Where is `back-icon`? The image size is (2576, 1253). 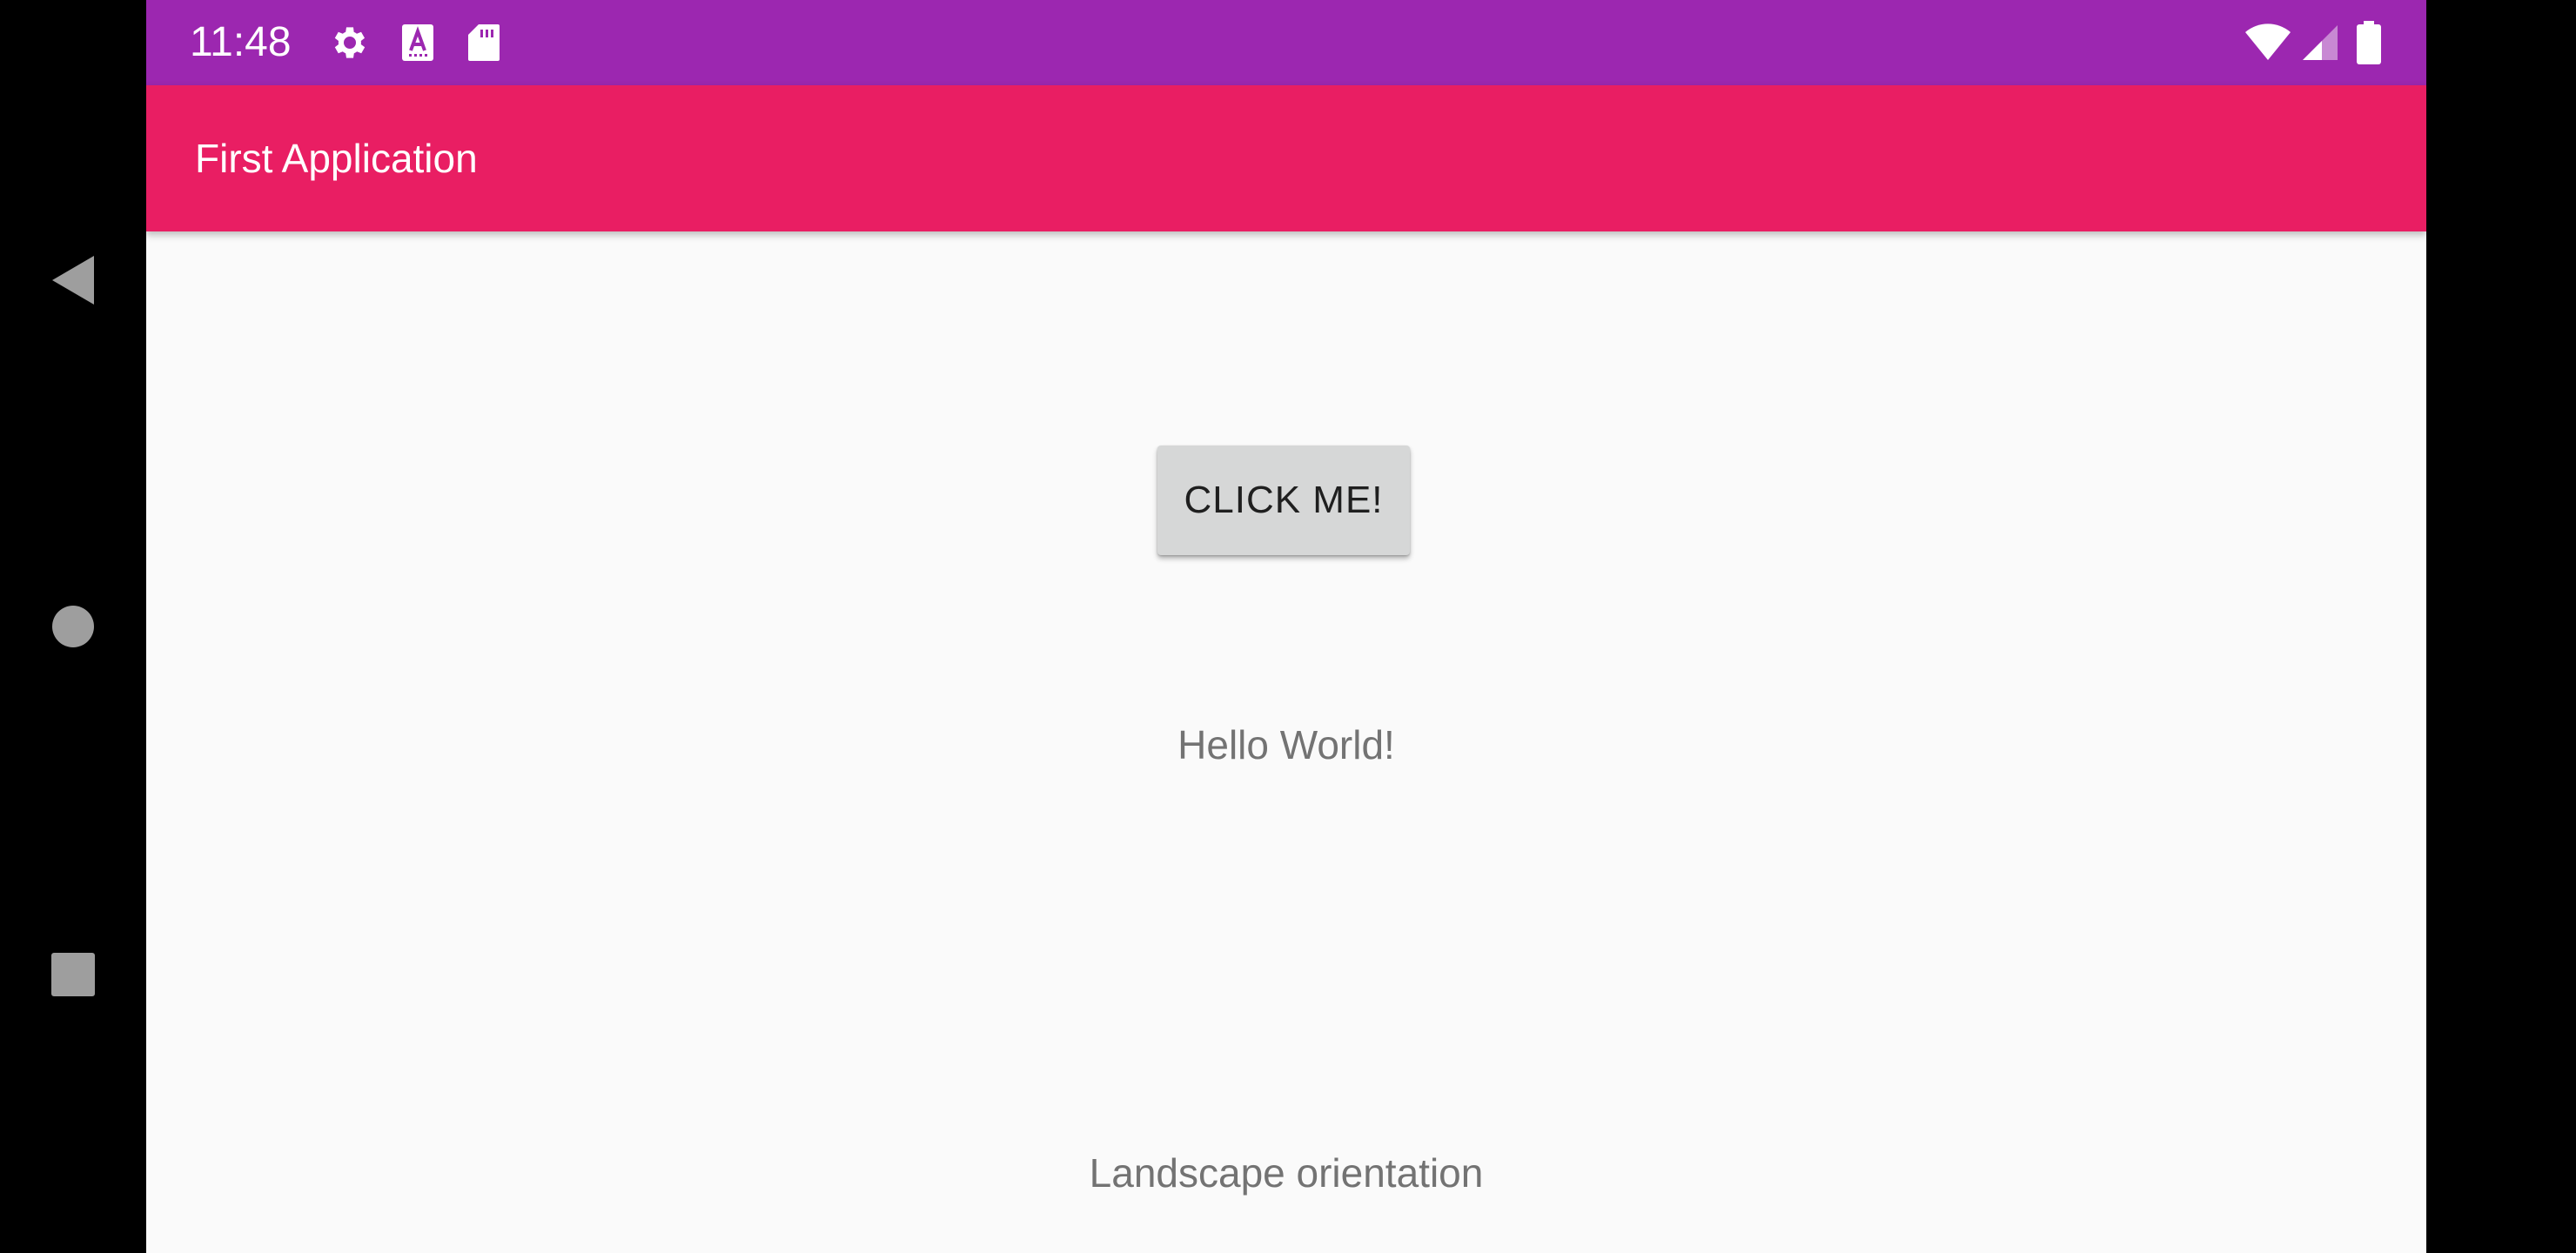 back-icon is located at coordinates (73, 280).